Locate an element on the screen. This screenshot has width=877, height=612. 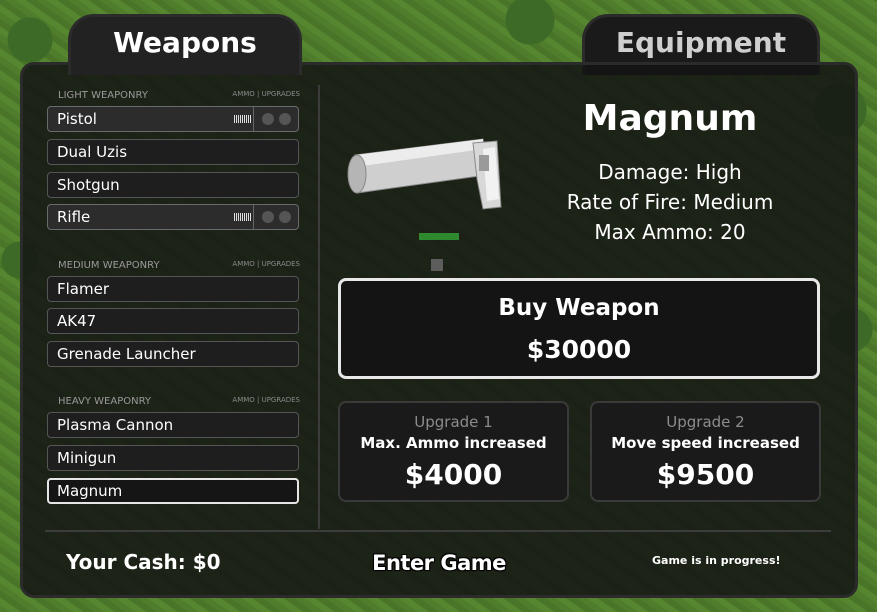
upgrade-title: Upgrade 2 is located at coordinates (705, 422).